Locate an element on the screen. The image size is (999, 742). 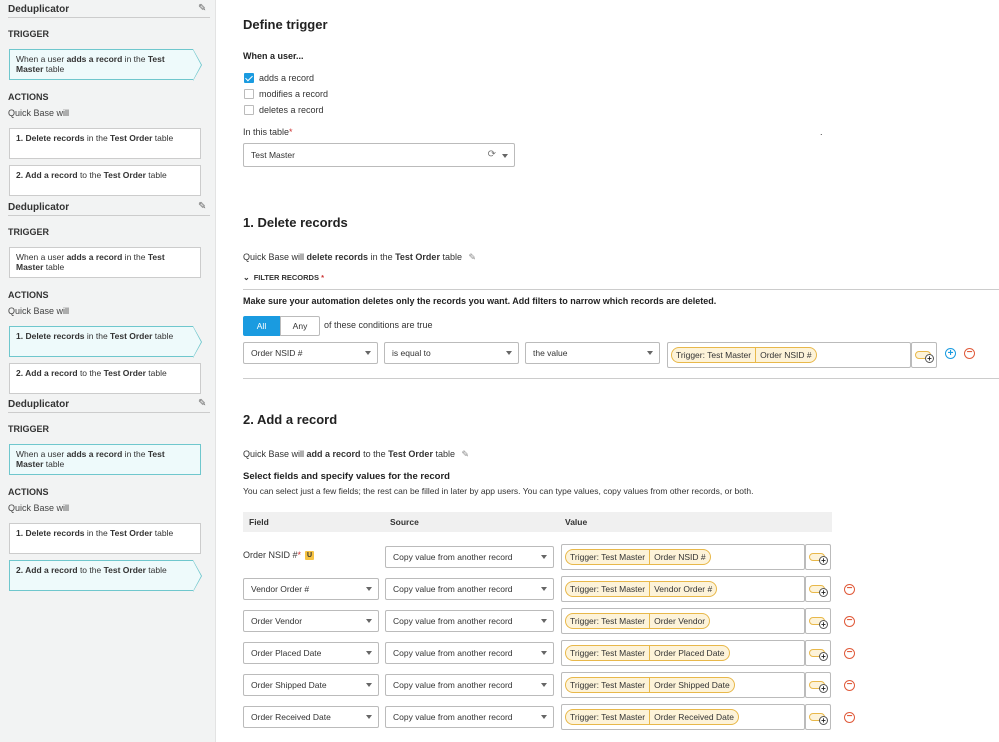
select-value: the value is located at coordinates (550, 353).